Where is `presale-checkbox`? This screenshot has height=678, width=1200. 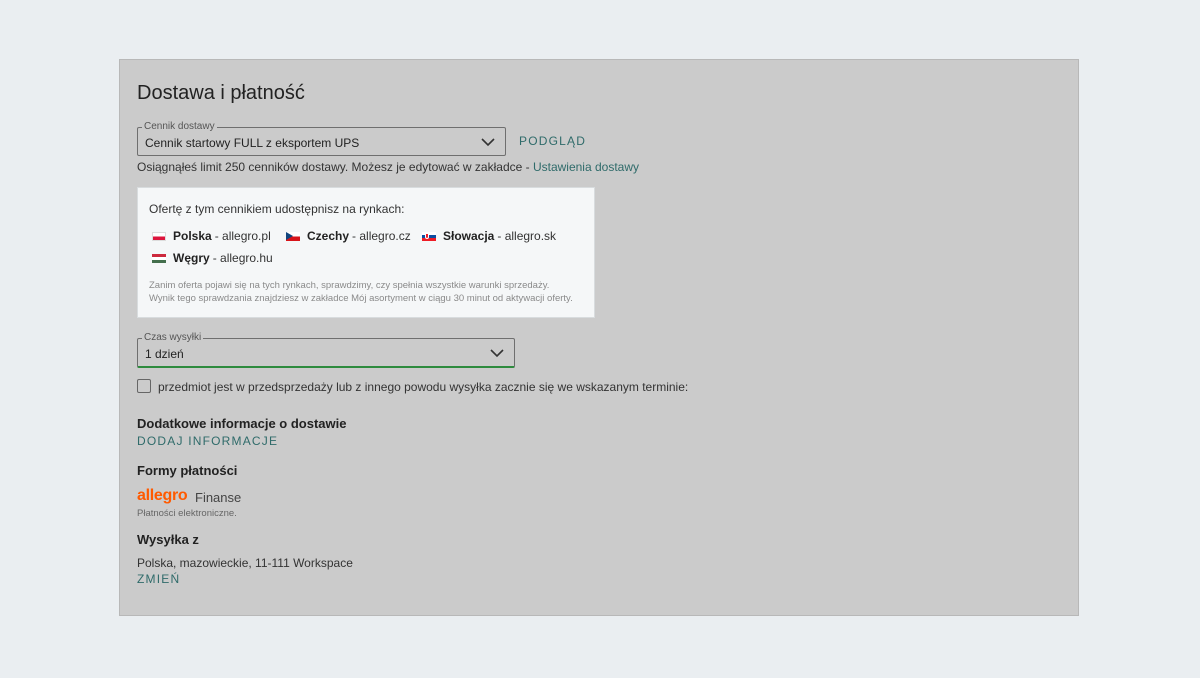
presale-checkbox is located at coordinates (144, 386).